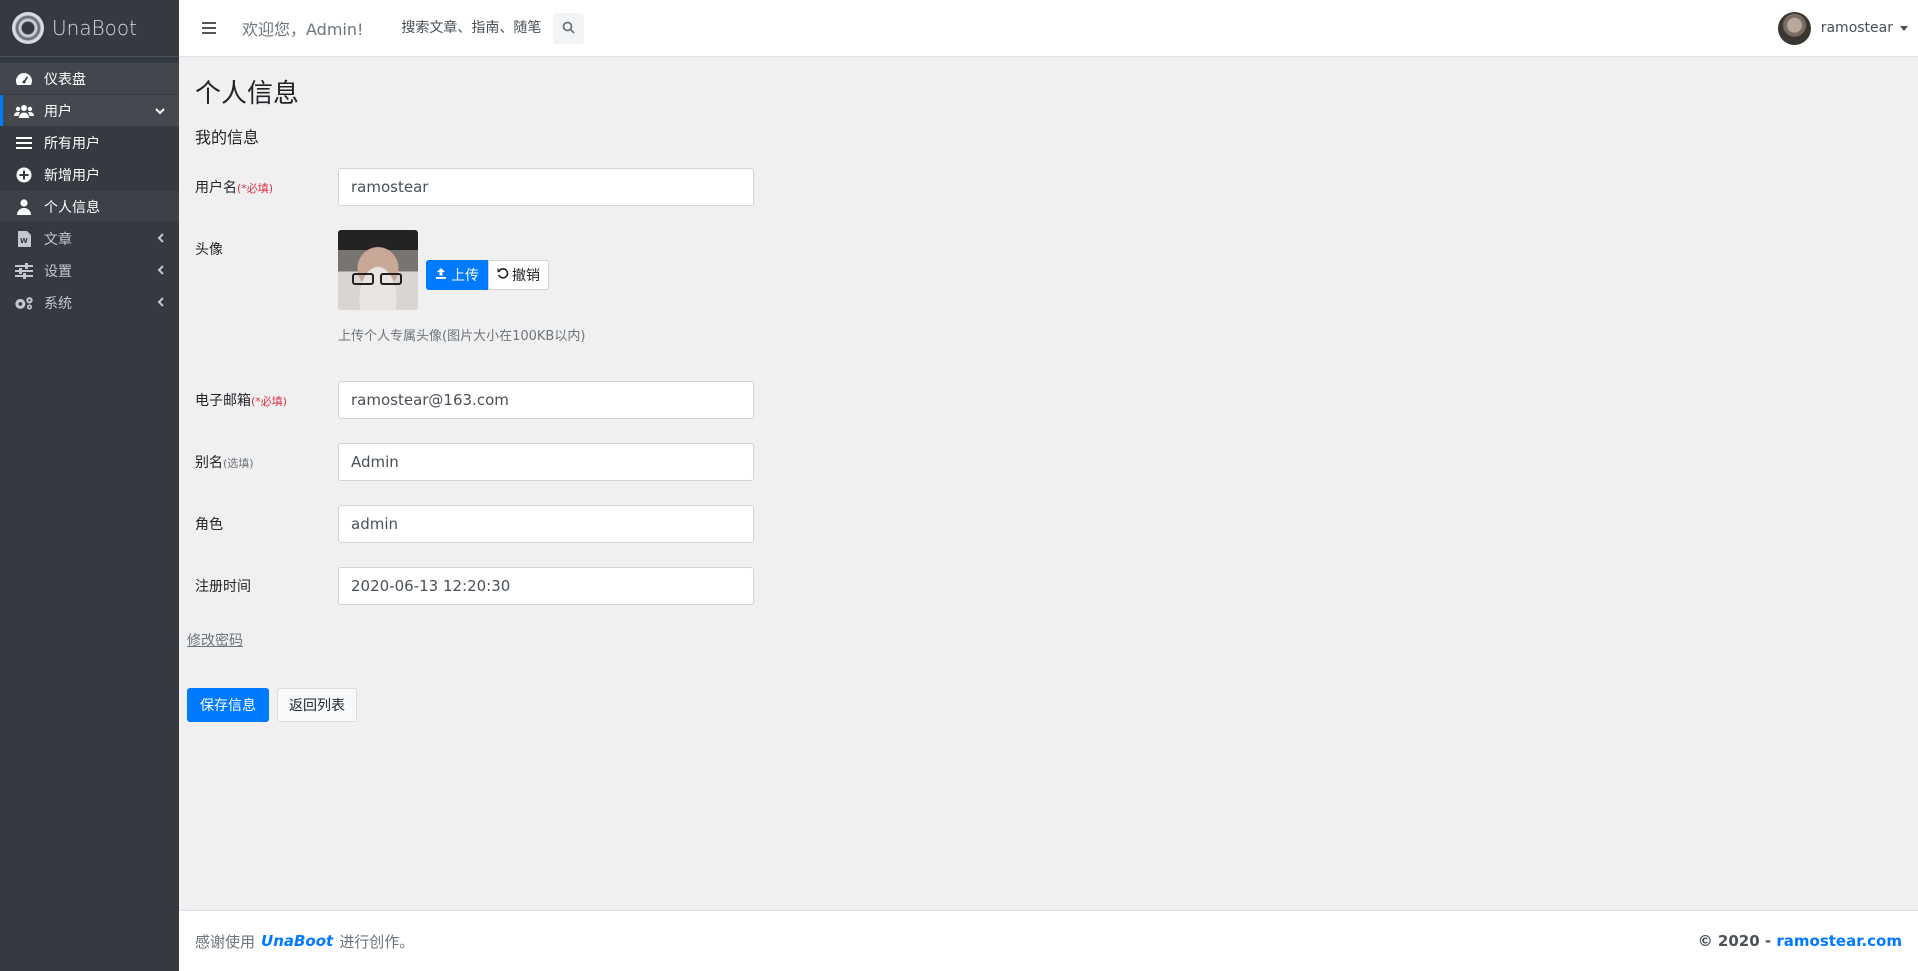 The height and width of the screenshot is (971, 1918). Describe the element at coordinates (223, 587) in the screenshot. I see `registered-label: 注册时间` at that location.